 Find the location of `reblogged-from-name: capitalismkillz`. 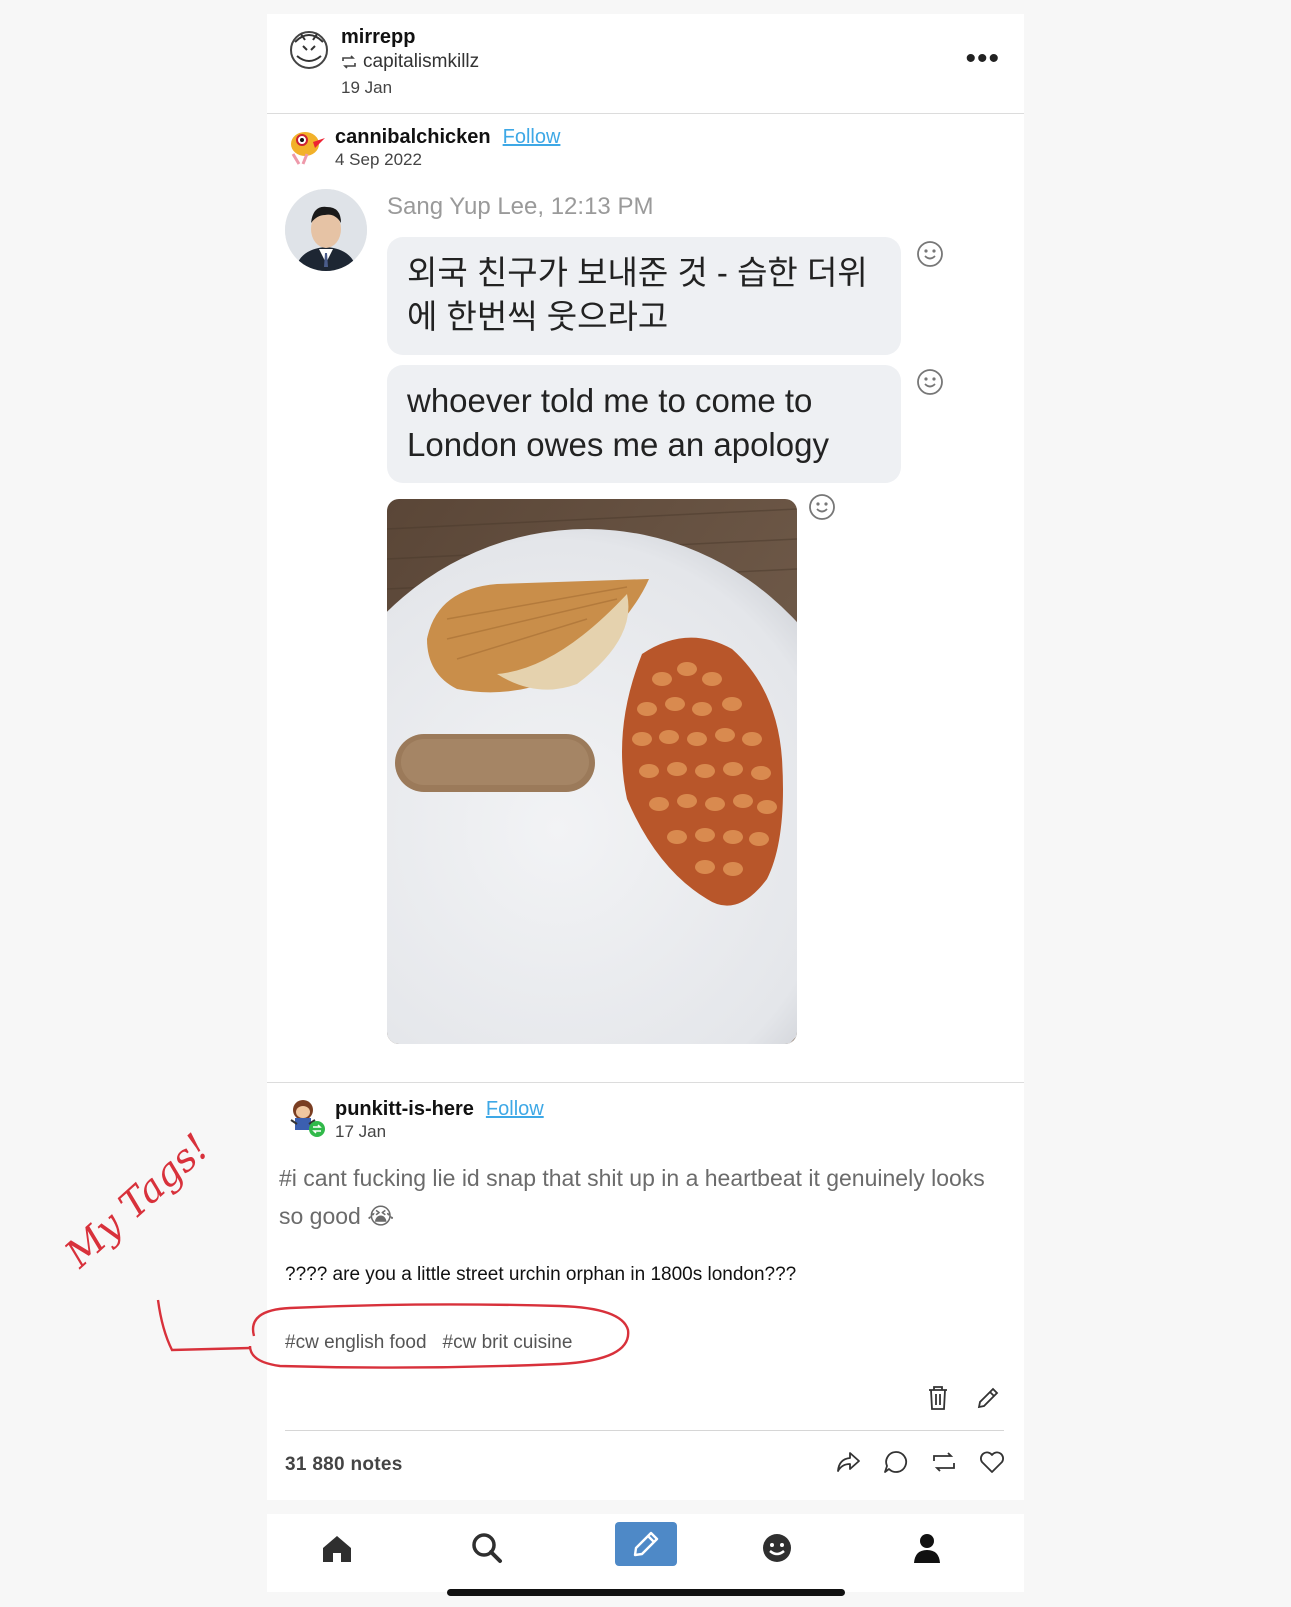

reblogged-from-name: capitalismkillz is located at coordinates (421, 61).